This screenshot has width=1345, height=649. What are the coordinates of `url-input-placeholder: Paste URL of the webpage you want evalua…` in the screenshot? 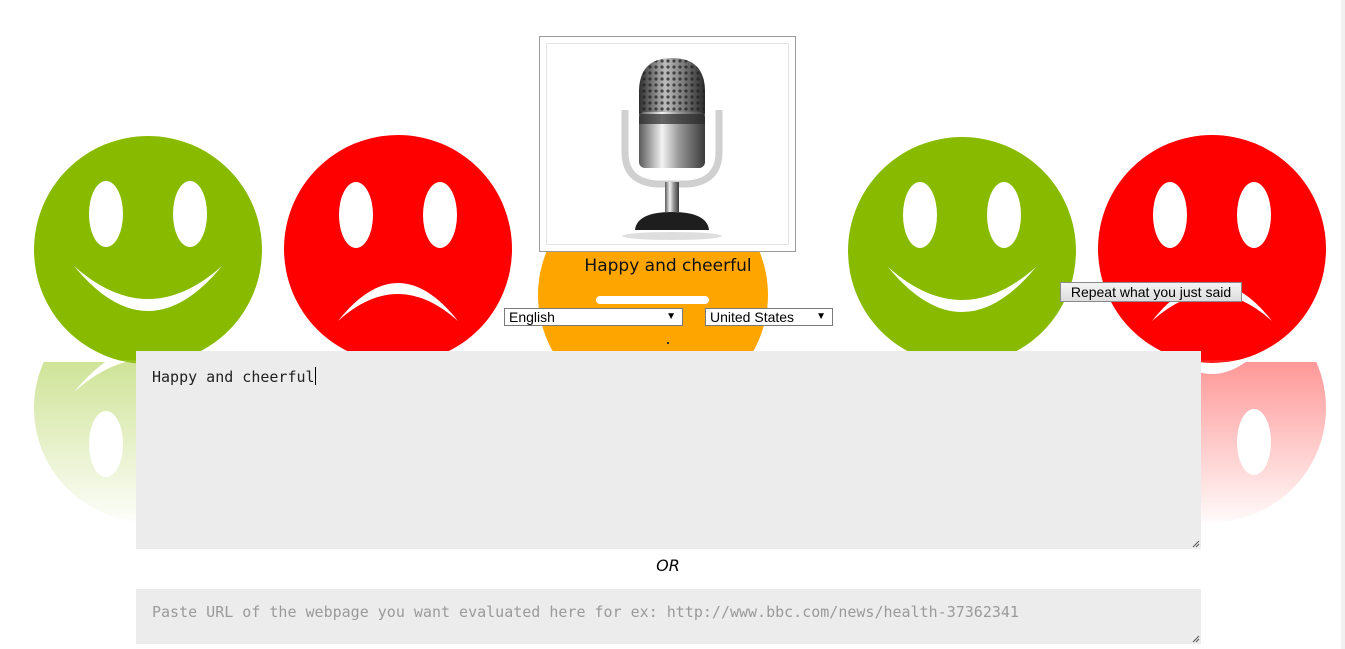 It's located at (585, 612).